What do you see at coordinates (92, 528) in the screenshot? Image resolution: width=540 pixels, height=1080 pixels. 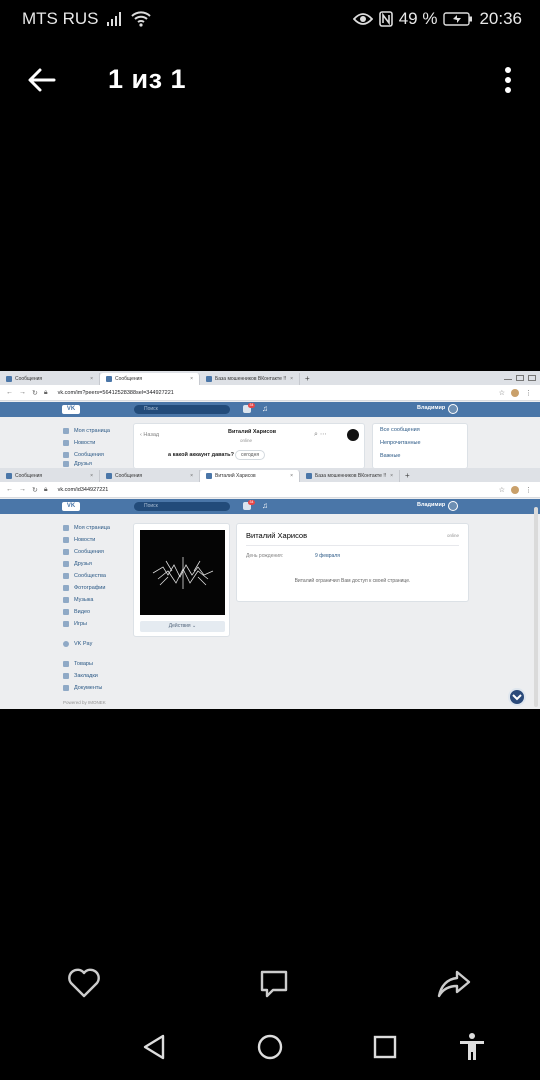 I see `menu-label: Моя страница` at bounding box center [92, 528].